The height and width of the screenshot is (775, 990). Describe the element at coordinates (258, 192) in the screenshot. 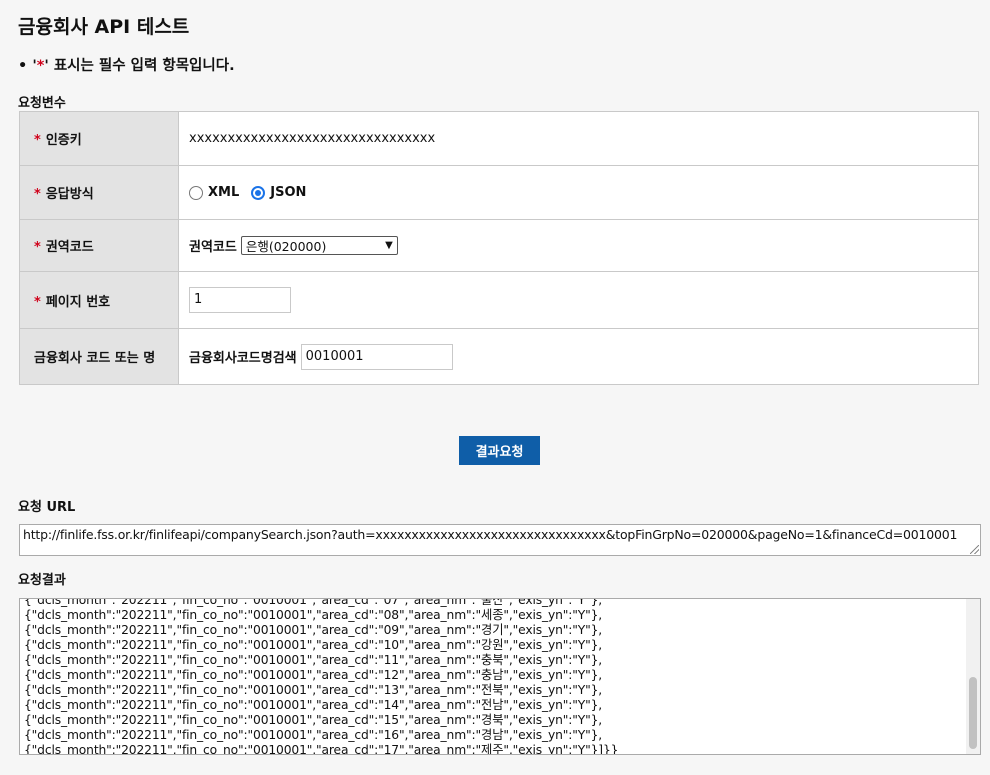

I see `radio-checked-icon` at that location.